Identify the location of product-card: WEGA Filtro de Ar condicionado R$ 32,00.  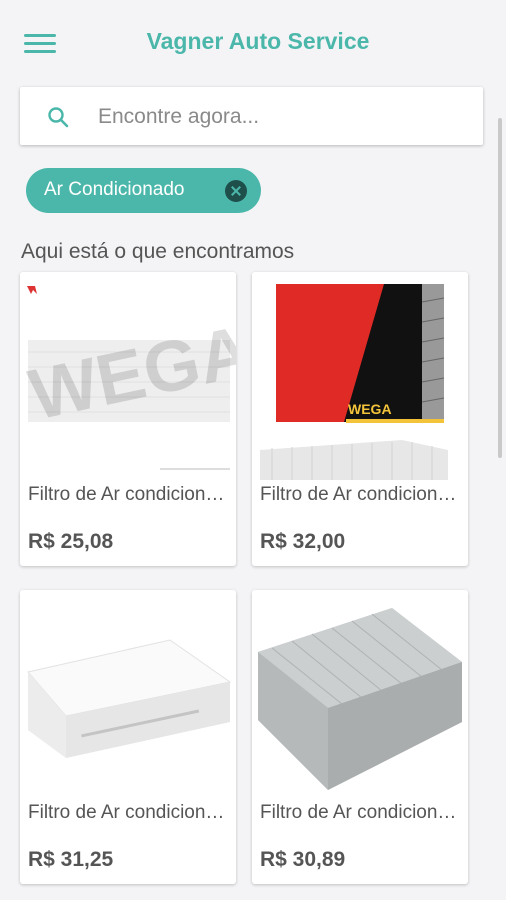
(360, 419).